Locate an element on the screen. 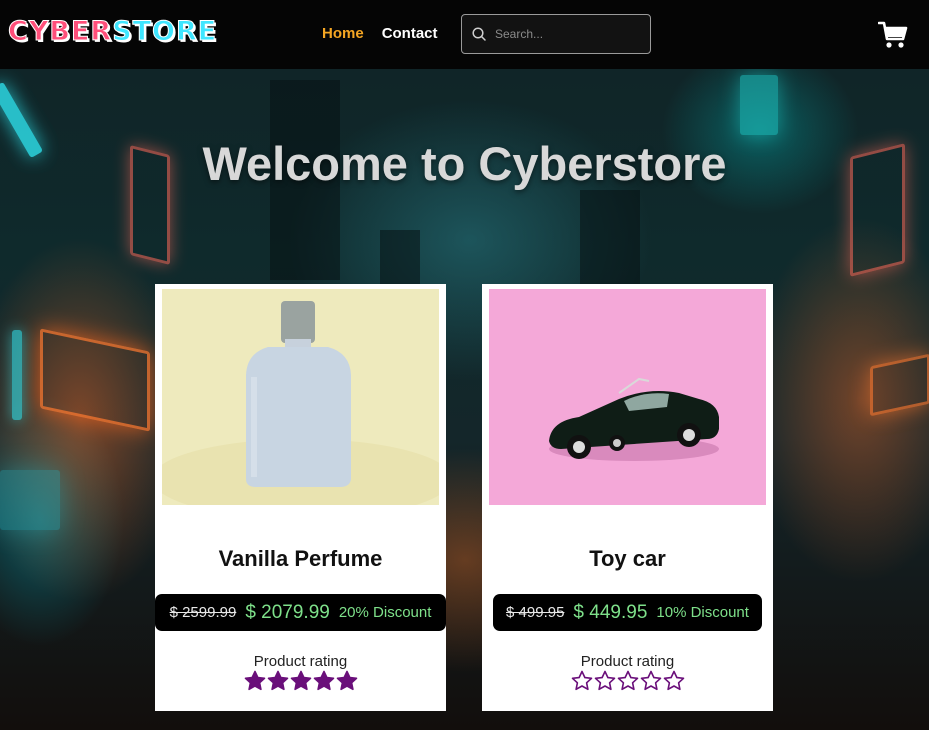  search-icon is located at coordinates (479, 34).